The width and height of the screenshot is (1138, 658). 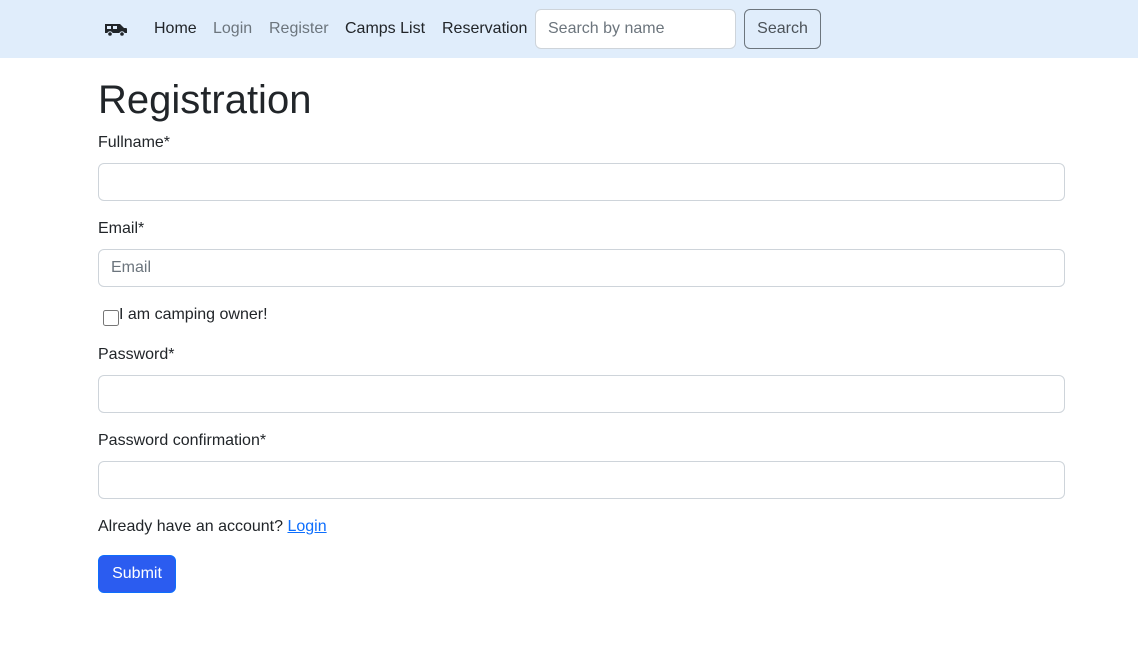 I want to click on fullname-label: Fullname*, so click(x=134, y=142).